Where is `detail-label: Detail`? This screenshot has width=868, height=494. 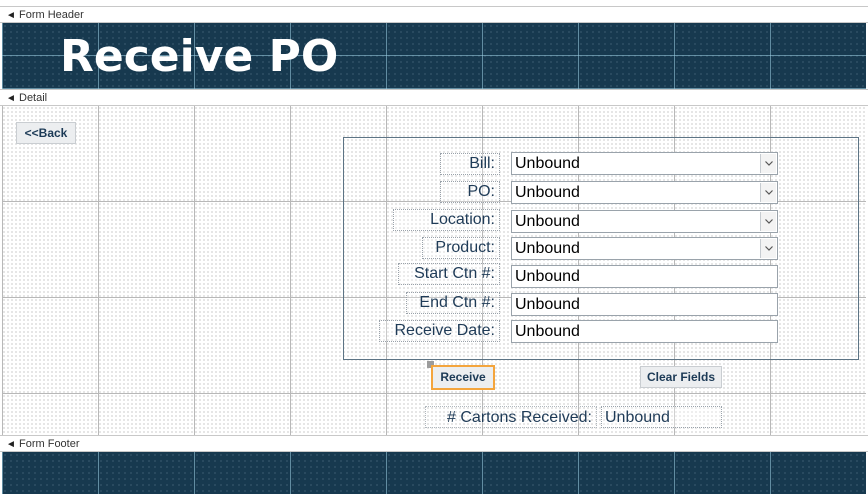
detail-label: Detail is located at coordinates (33, 98).